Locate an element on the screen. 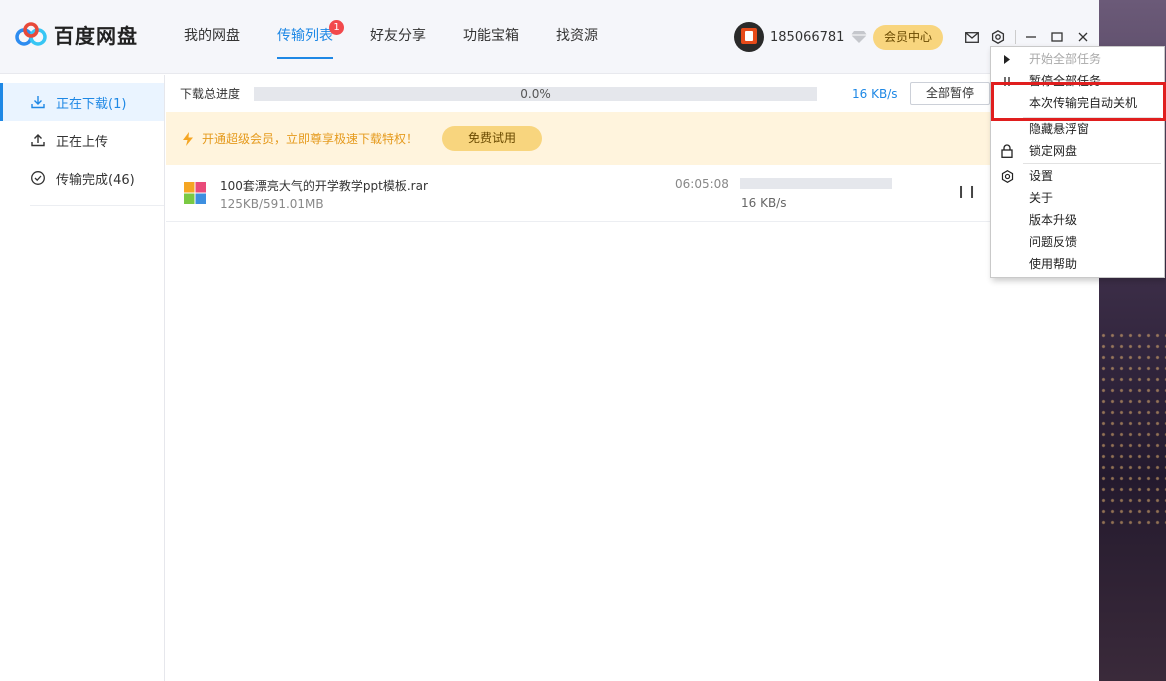 The image size is (1166, 681). menu-item-start-all: 开始全部任务 is located at coordinates (1077, 59).